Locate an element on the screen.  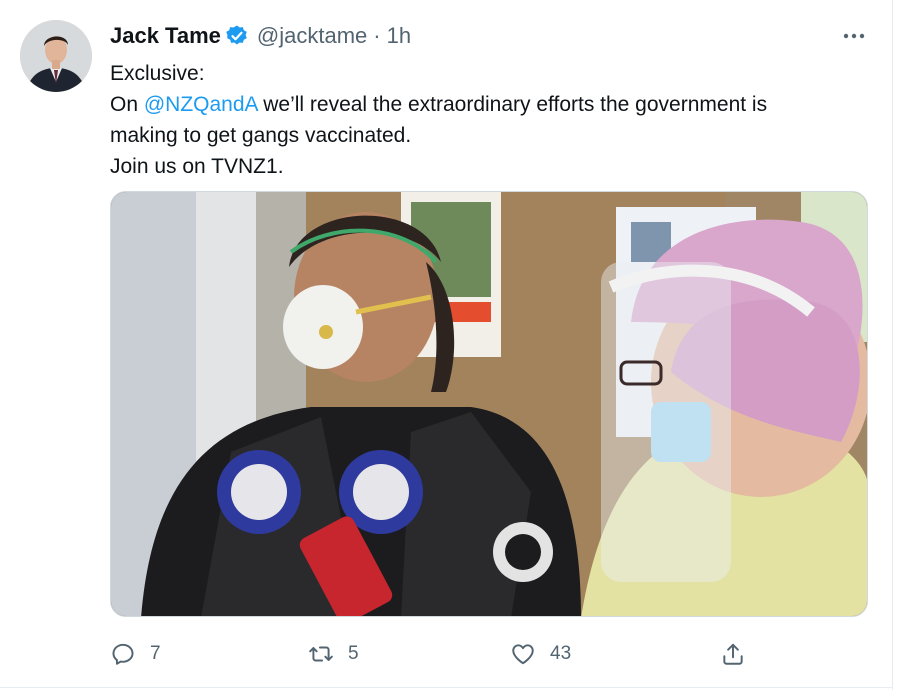
retweet-button: 5 is located at coordinates (333, 654).